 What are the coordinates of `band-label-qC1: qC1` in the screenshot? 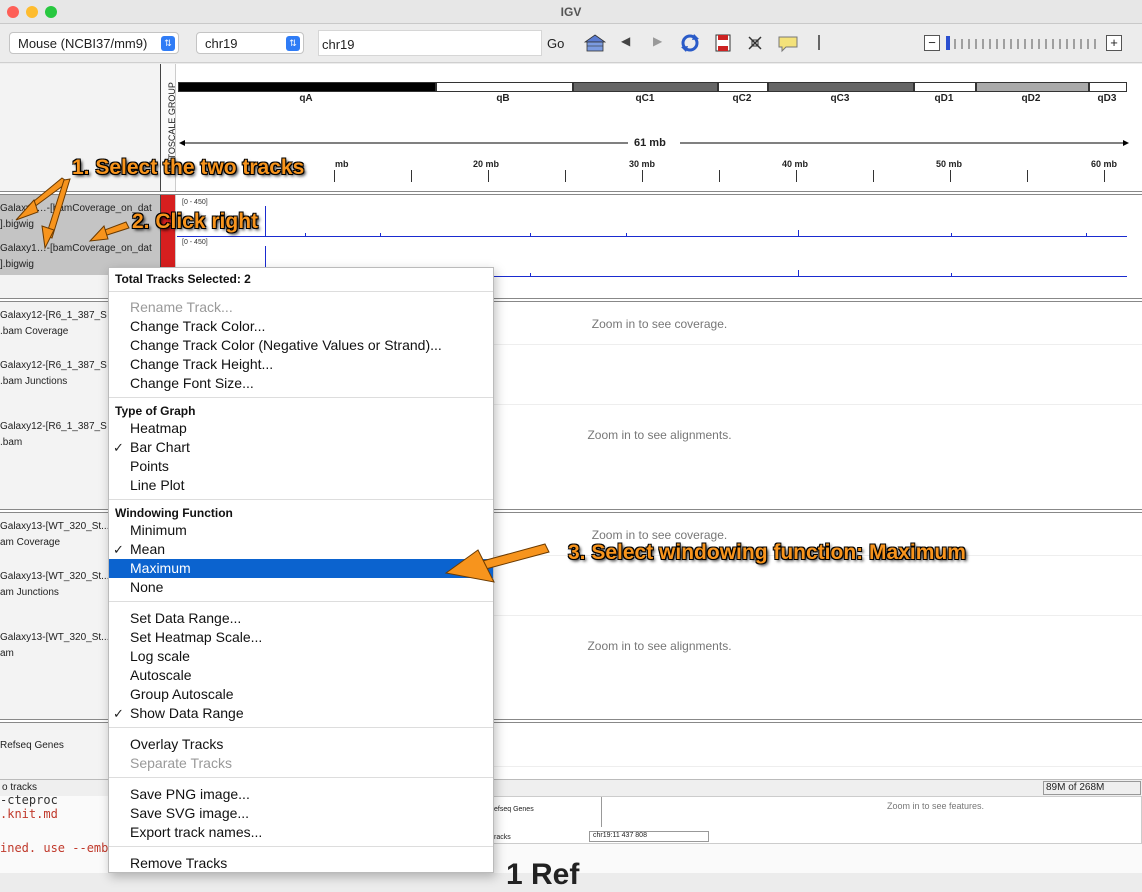 It's located at (645, 98).